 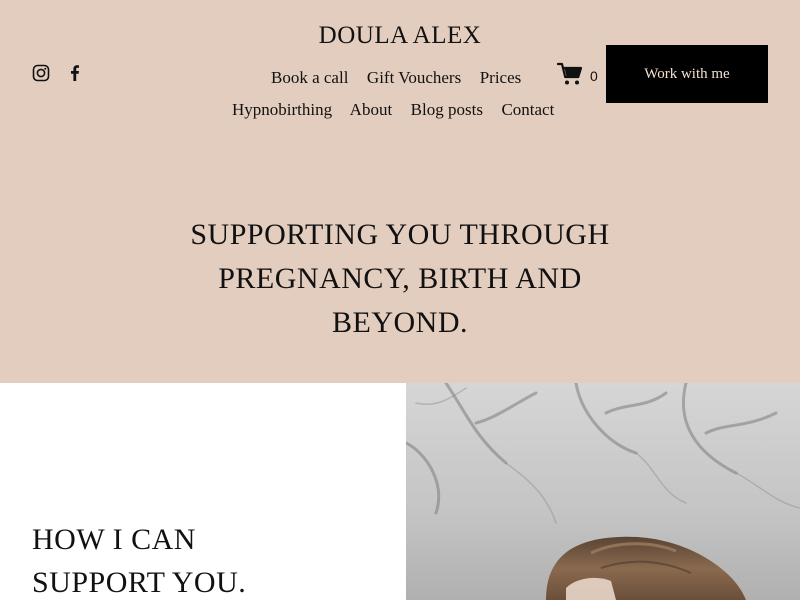 What do you see at coordinates (58, 73) in the screenshot?
I see `social-links` at bounding box center [58, 73].